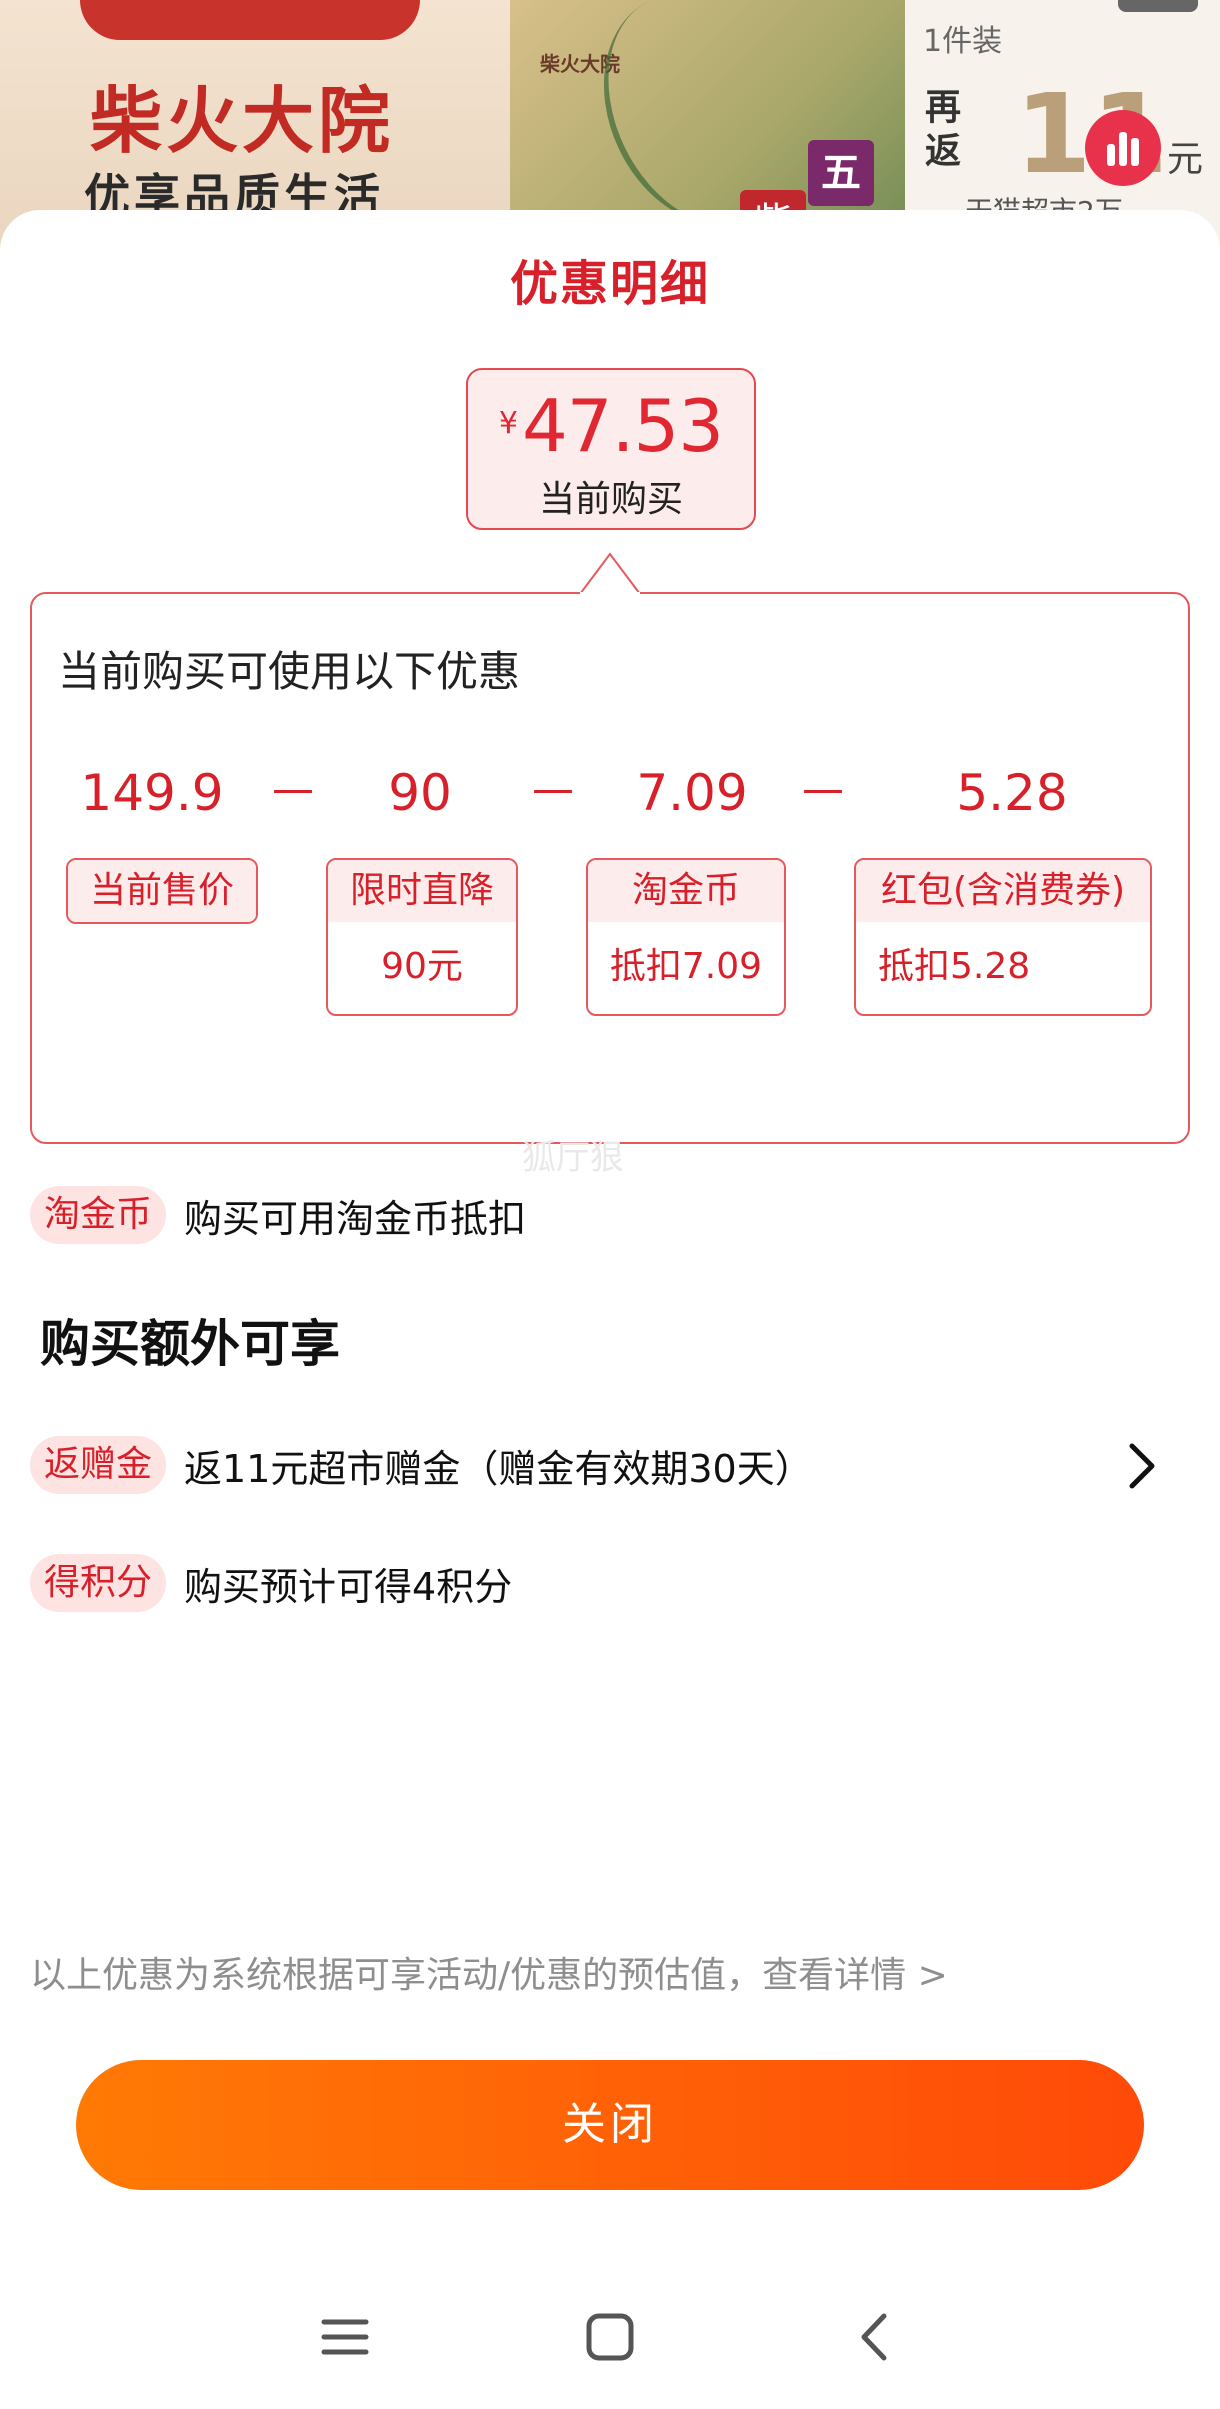  What do you see at coordinates (841, 173) in the screenshot?
I see `package-tag-five: 五` at bounding box center [841, 173].